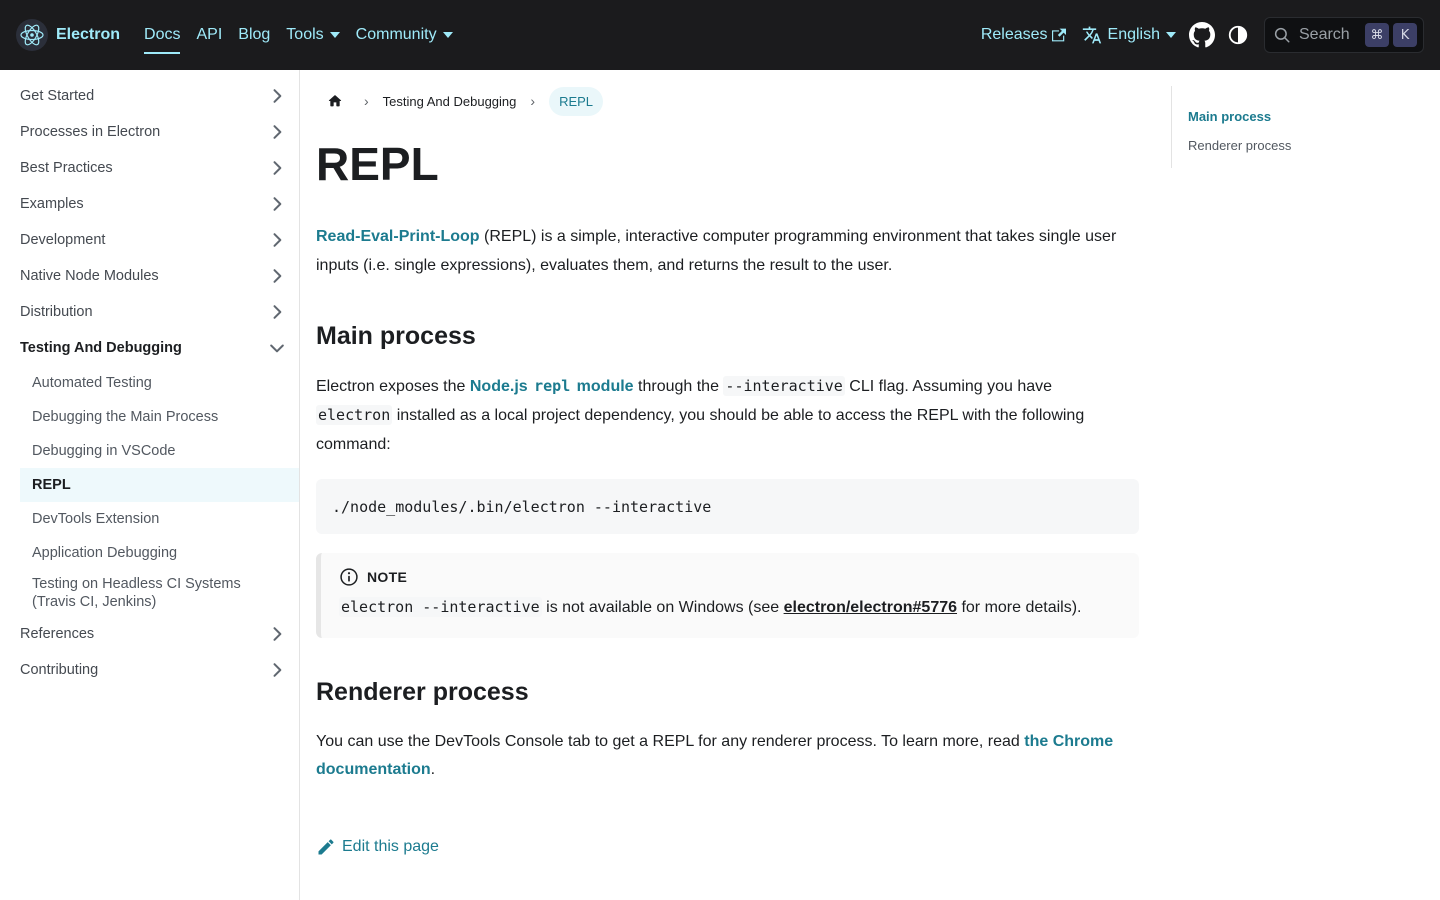 The image size is (1440, 900). What do you see at coordinates (88, 34) in the screenshot?
I see `brand-title: Electron` at bounding box center [88, 34].